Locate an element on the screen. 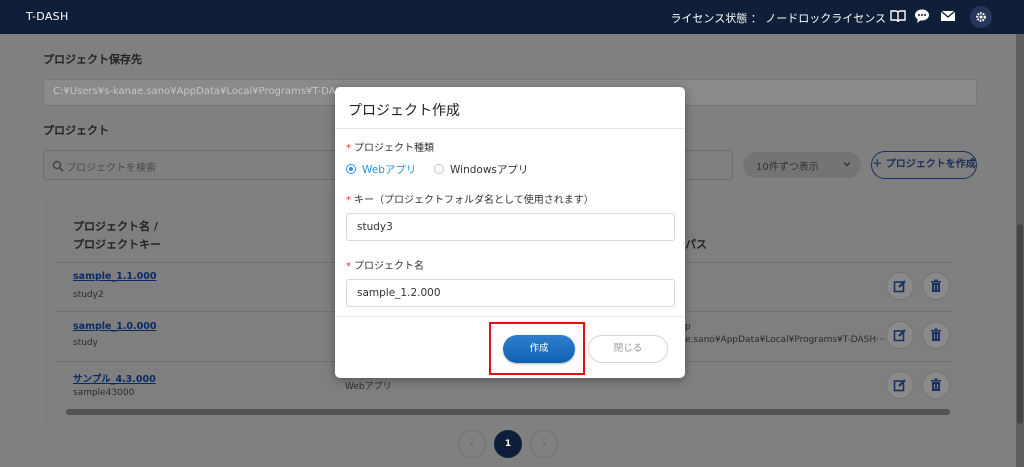  search-icon is located at coordinates (58, 166).